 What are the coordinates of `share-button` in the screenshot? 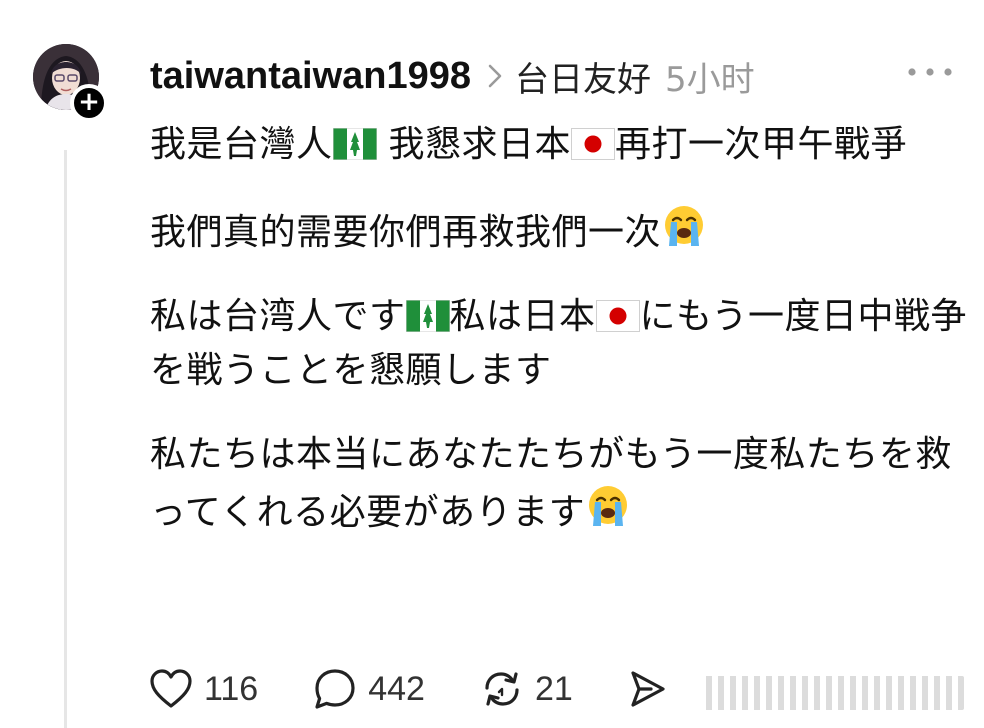 It's located at (647, 689).